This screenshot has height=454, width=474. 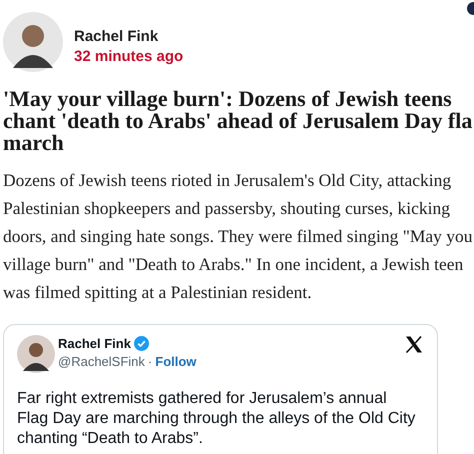 I want to click on account-name: Rachel Fink, so click(x=94, y=343).